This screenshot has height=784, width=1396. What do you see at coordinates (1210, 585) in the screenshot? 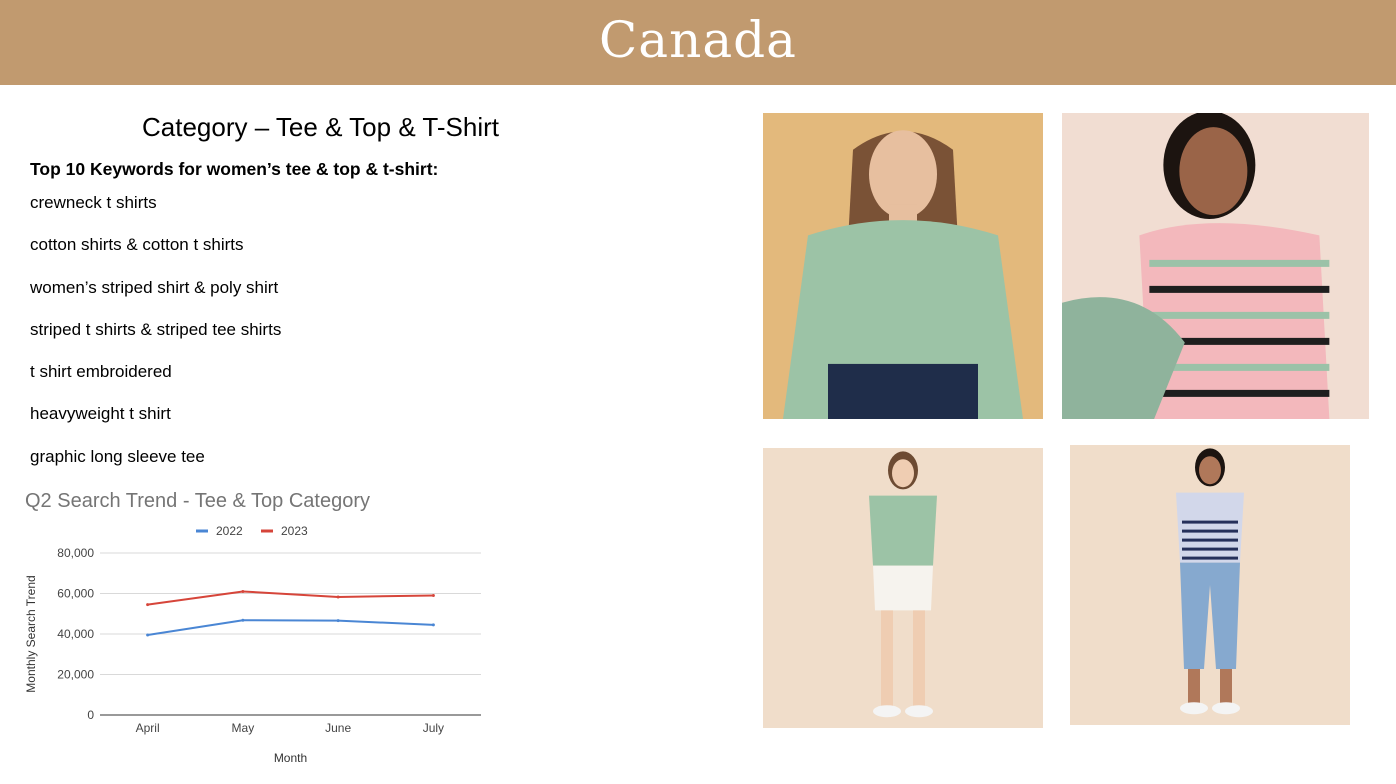
I see `photo-model-striped-tee-capris` at bounding box center [1210, 585].